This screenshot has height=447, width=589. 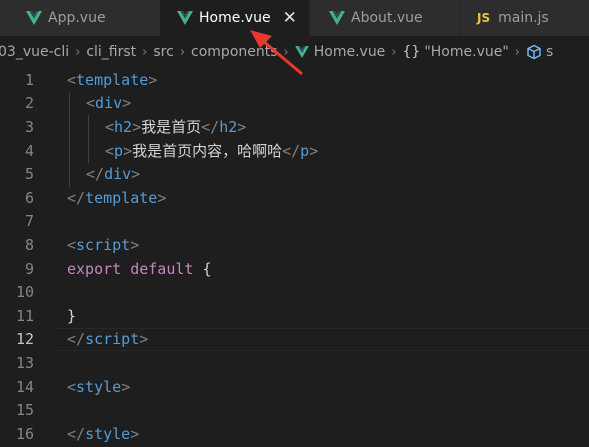 I want to click on code-line-current: 12 </script>, so click(x=294, y=339).